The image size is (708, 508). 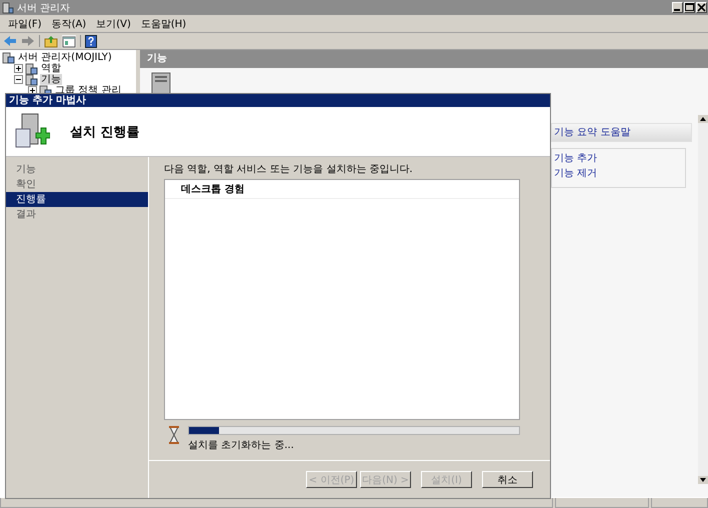 I want to click on server-add-icon, so click(x=32, y=131).